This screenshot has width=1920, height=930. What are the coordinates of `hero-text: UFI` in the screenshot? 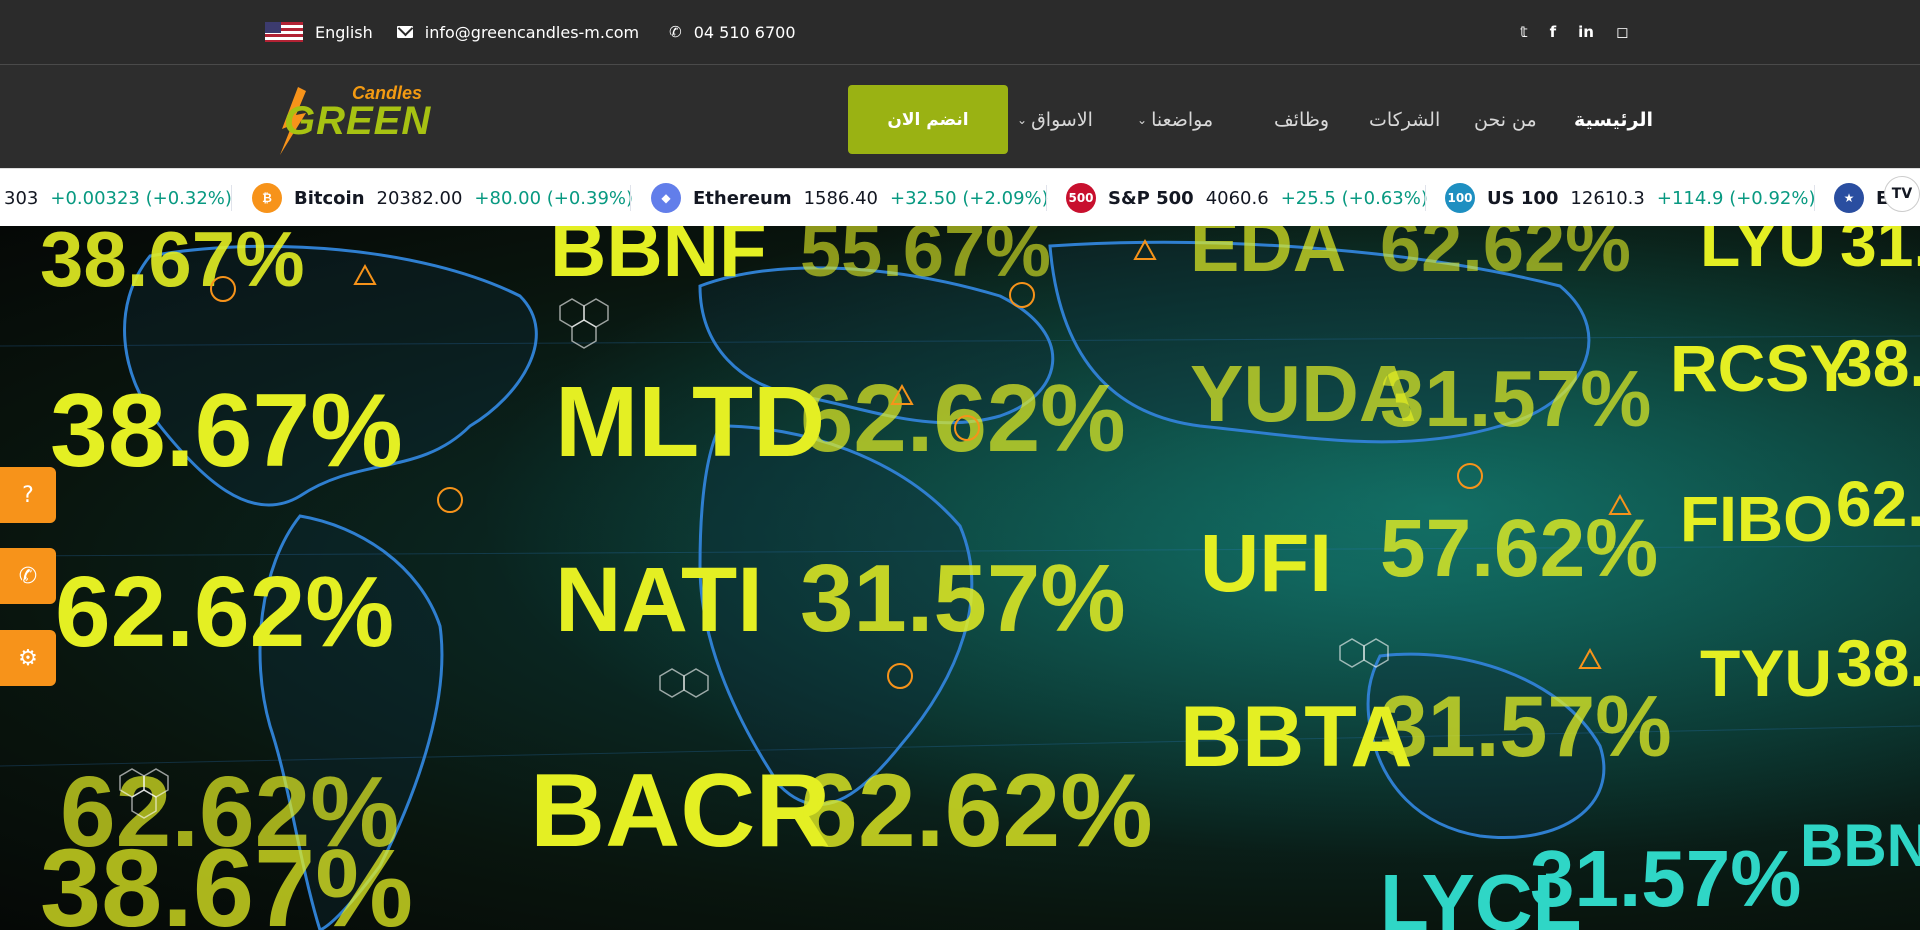 It's located at (1266, 563).